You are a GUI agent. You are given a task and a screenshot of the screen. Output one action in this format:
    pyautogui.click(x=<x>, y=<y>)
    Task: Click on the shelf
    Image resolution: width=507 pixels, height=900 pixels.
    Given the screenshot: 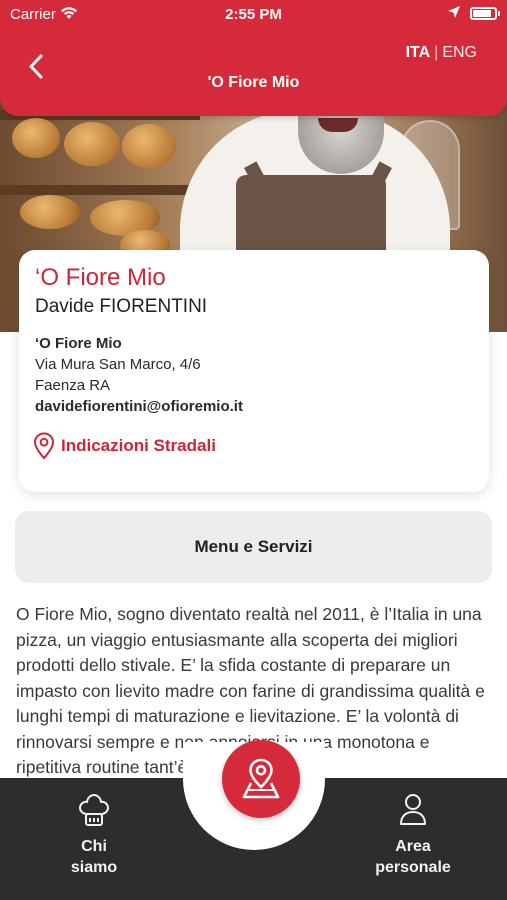 What is the action you would take?
    pyautogui.click(x=100, y=190)
    